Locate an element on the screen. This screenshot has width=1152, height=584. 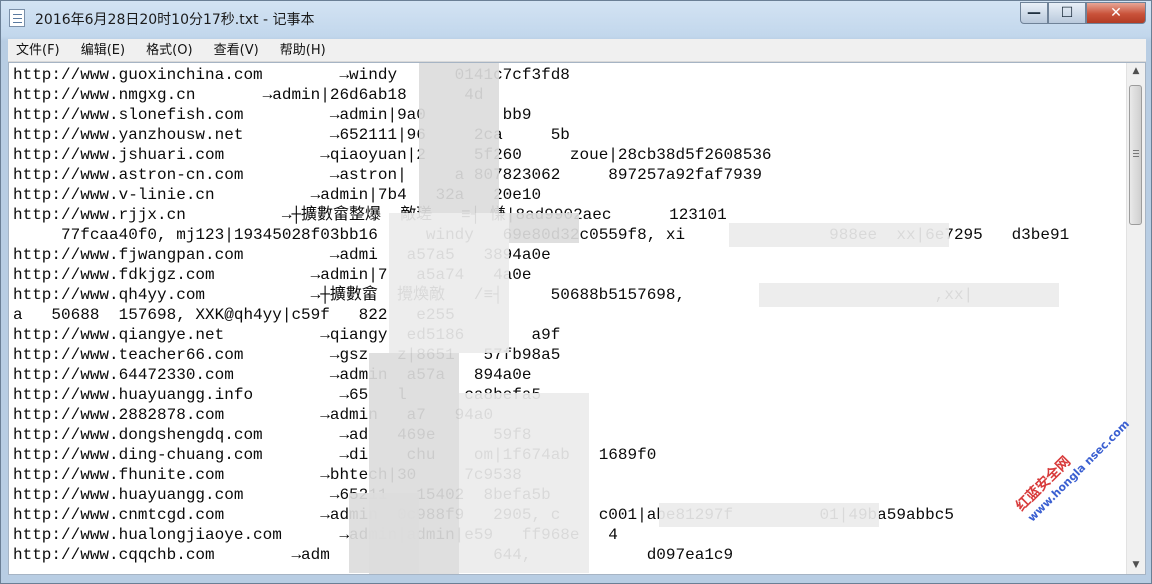
text-line: http://www.nmgxg.cn →admin|26d6ab18 4d is located at coordinates (248, 95).